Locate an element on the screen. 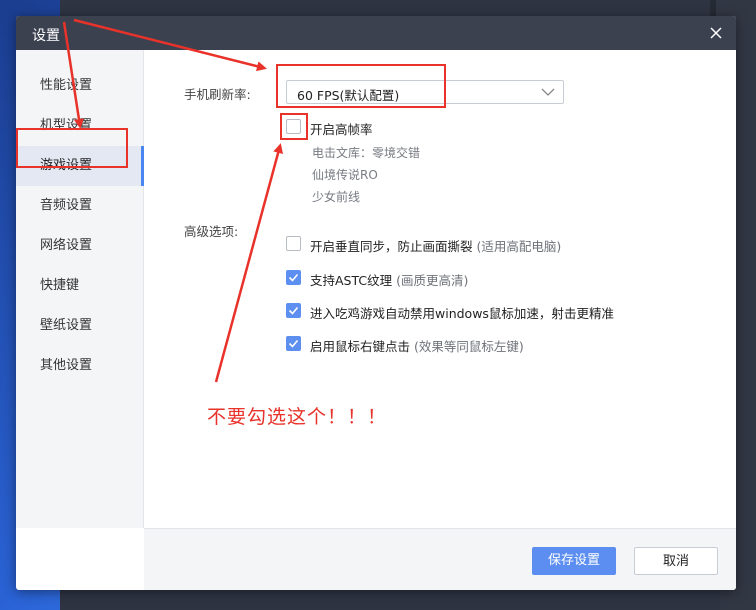 The width and height of the screenshot is (756, 610). dialog-titlebar: 设置 is located at coordinates (376, 33).